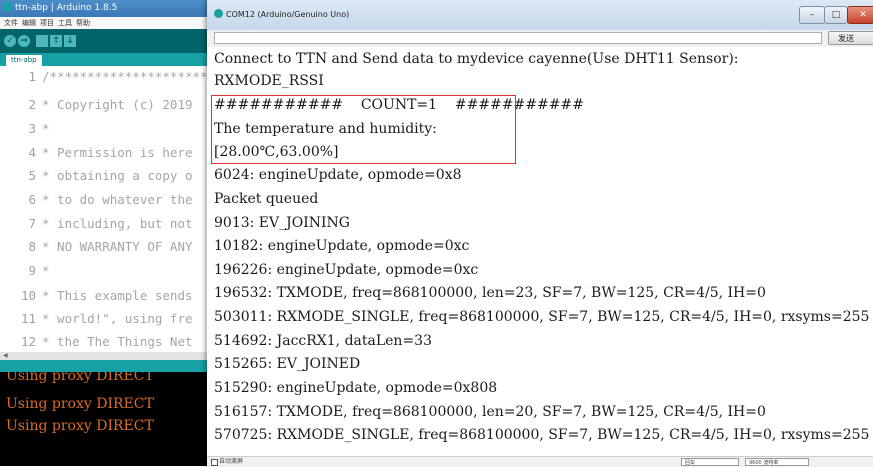 The height and width of the screenshot is (467, 873). I want to click on code-line: 5 * obtaining a copy o, so click(110, 175).